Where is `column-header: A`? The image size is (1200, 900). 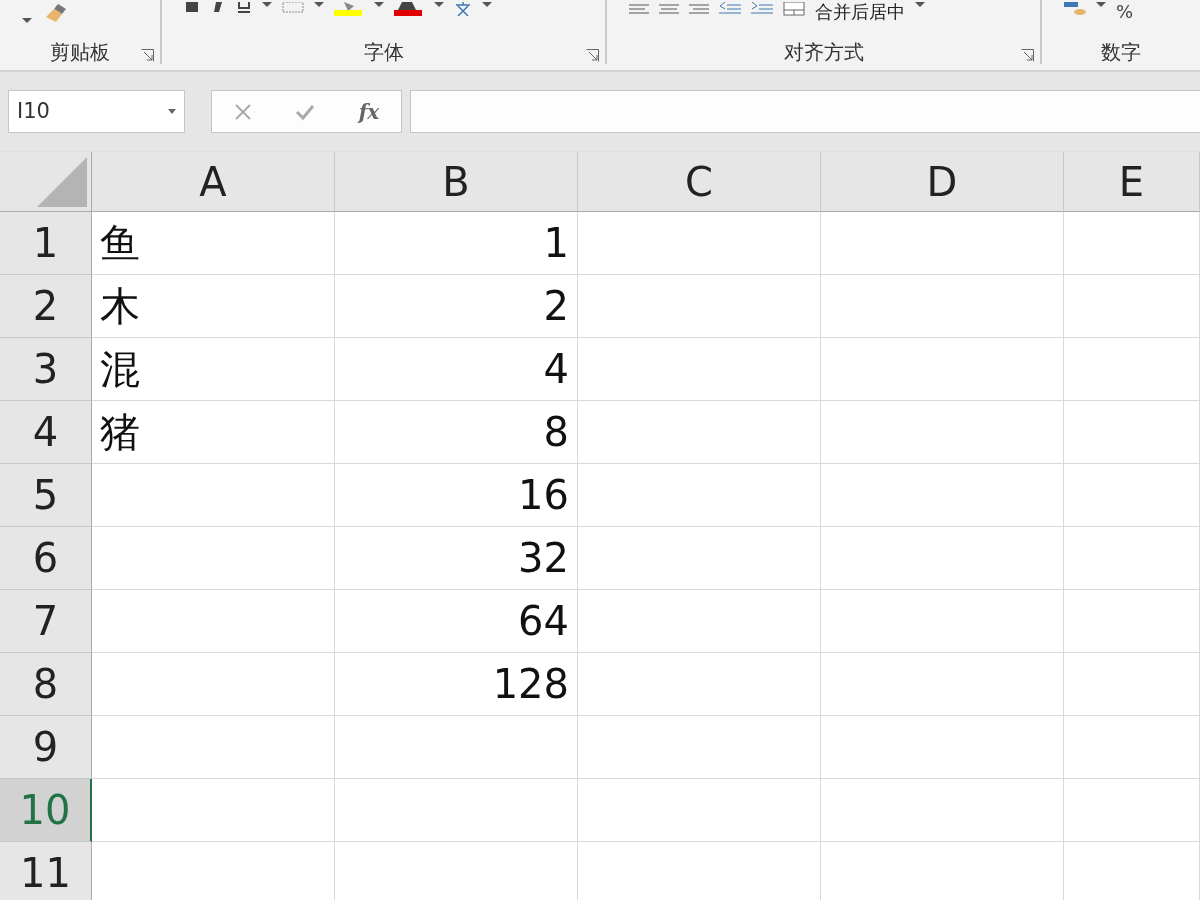 column-header: A is located at coordinates (213, 182).